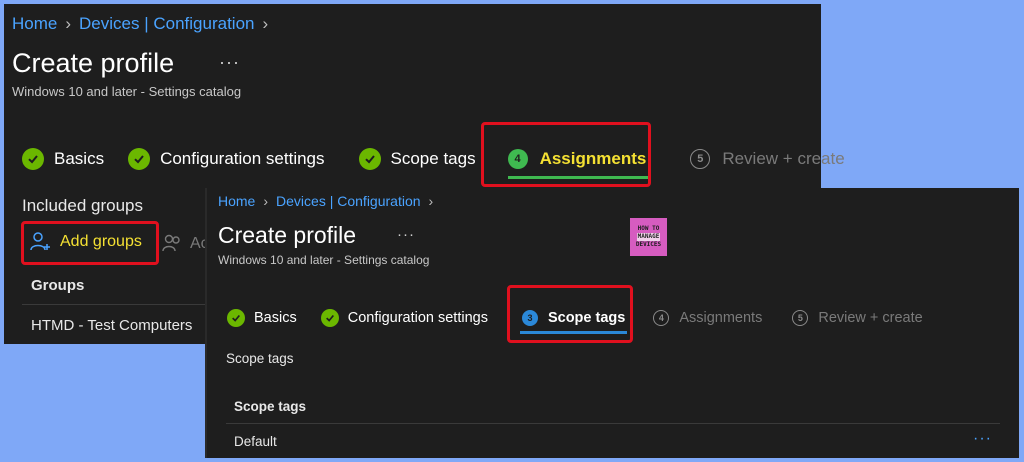  I want to click on step-label: Scope tags, so click(433, 158).